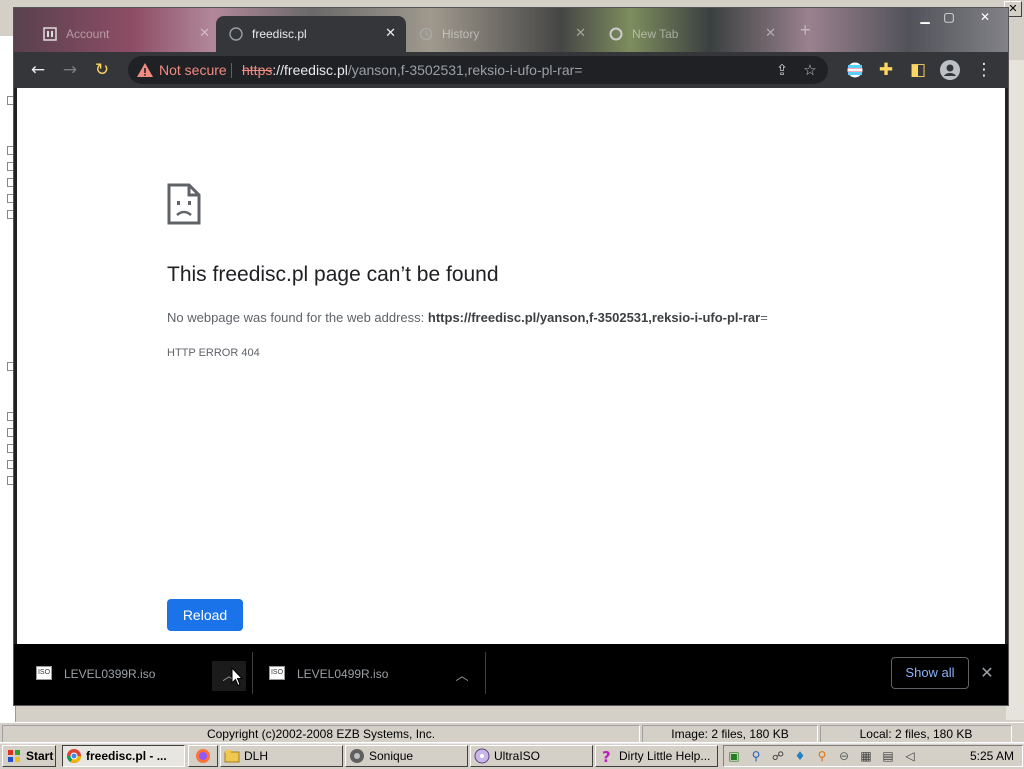 The height and width of the screenshot is (769, 1024). What do you see at coordinates (822, 756) in the screenshot?
I see `search-tray-icon: ⚲` at bounding box center [822, 756].